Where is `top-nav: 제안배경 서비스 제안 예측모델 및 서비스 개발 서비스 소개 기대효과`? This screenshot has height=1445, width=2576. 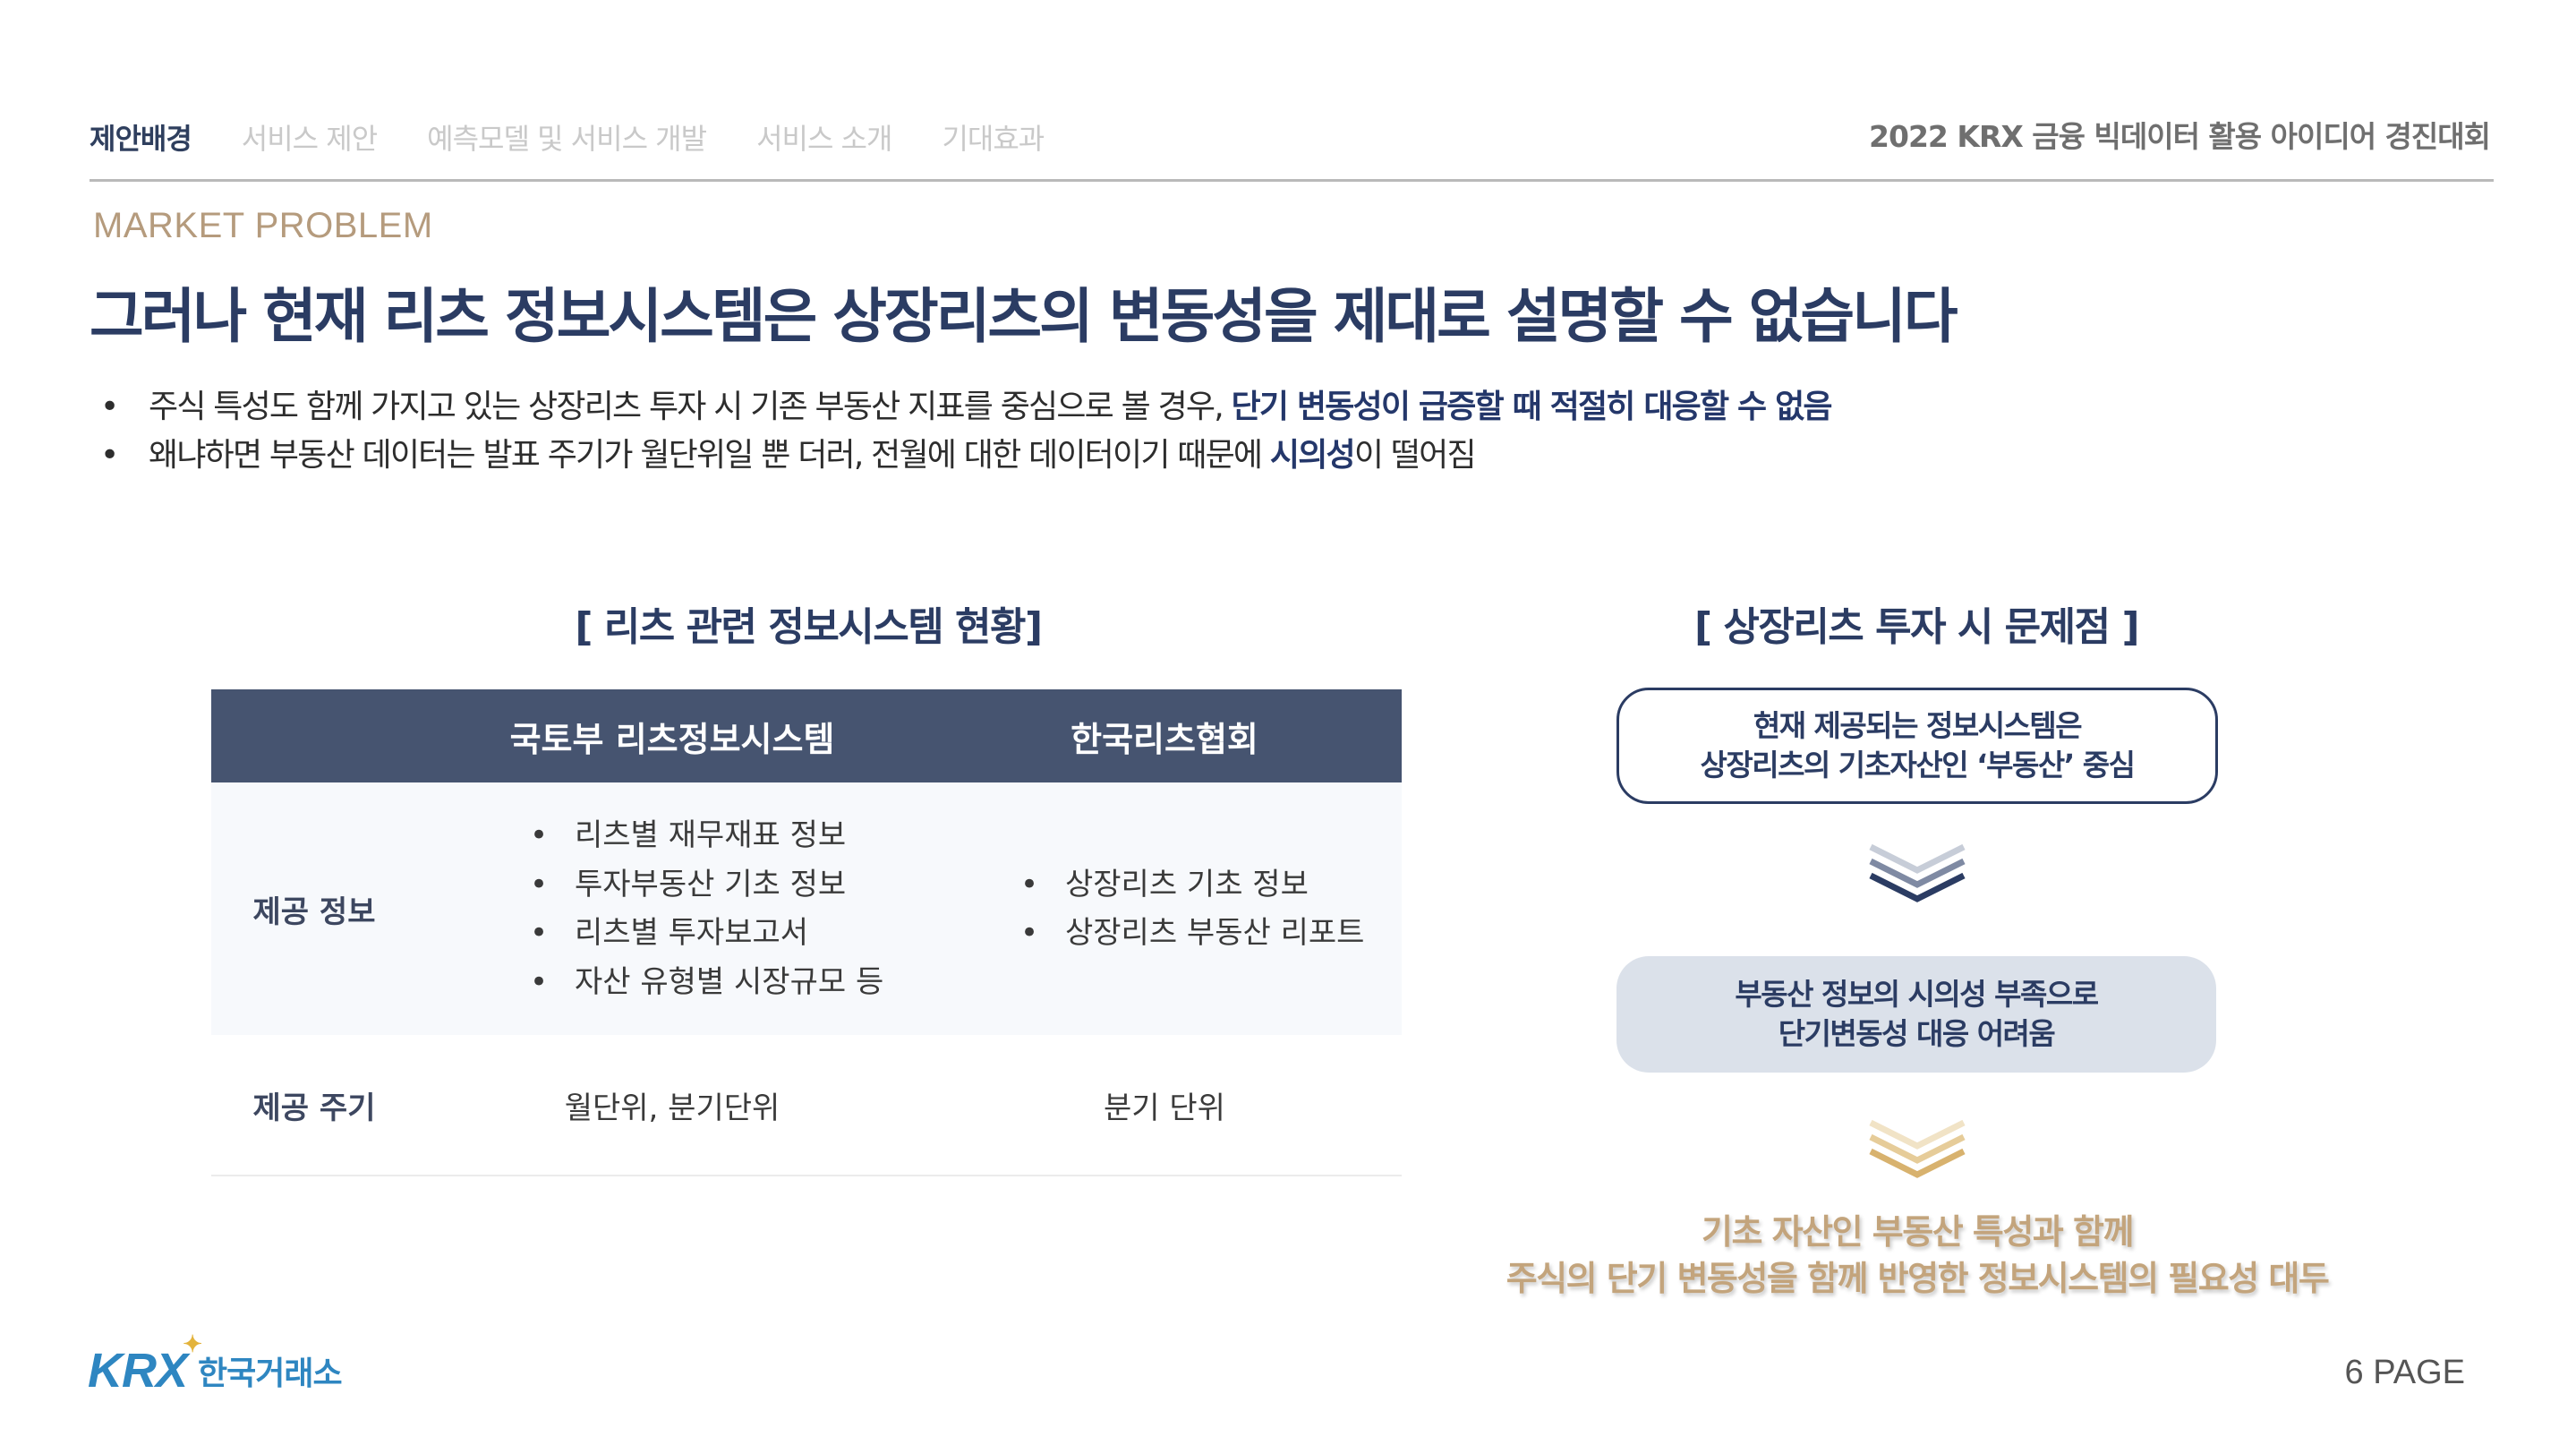
top-nav: 제안배경 서비스 제안 예측모델 및 서비스 개발 서비스 소개 기대효과 is located at coordinates (567, 137).